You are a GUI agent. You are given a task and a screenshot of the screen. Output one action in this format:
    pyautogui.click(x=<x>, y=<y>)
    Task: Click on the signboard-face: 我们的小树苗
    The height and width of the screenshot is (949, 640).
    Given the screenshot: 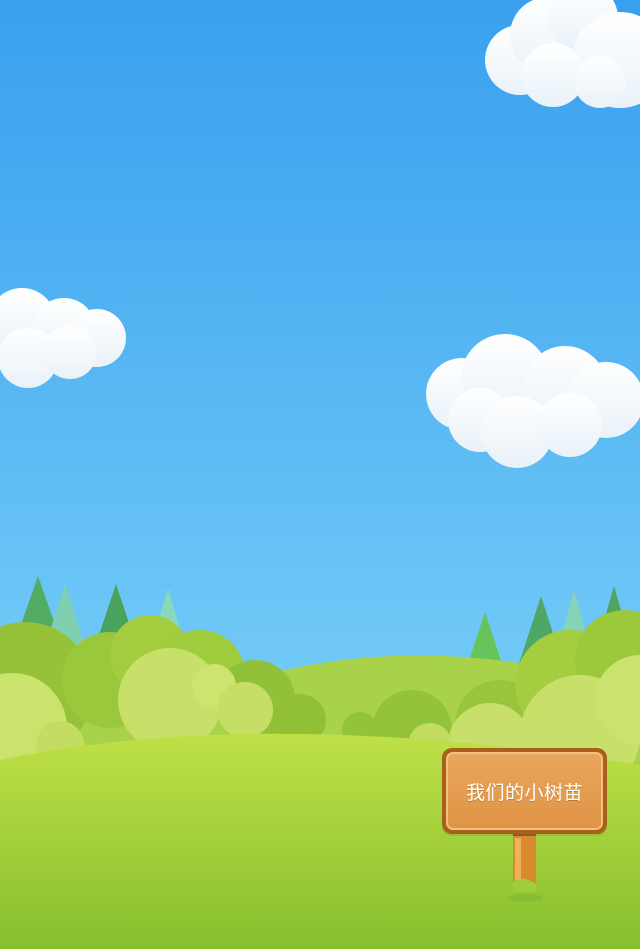 What is the action you would take?
    pyautogui.click(x=524, y=791)
    